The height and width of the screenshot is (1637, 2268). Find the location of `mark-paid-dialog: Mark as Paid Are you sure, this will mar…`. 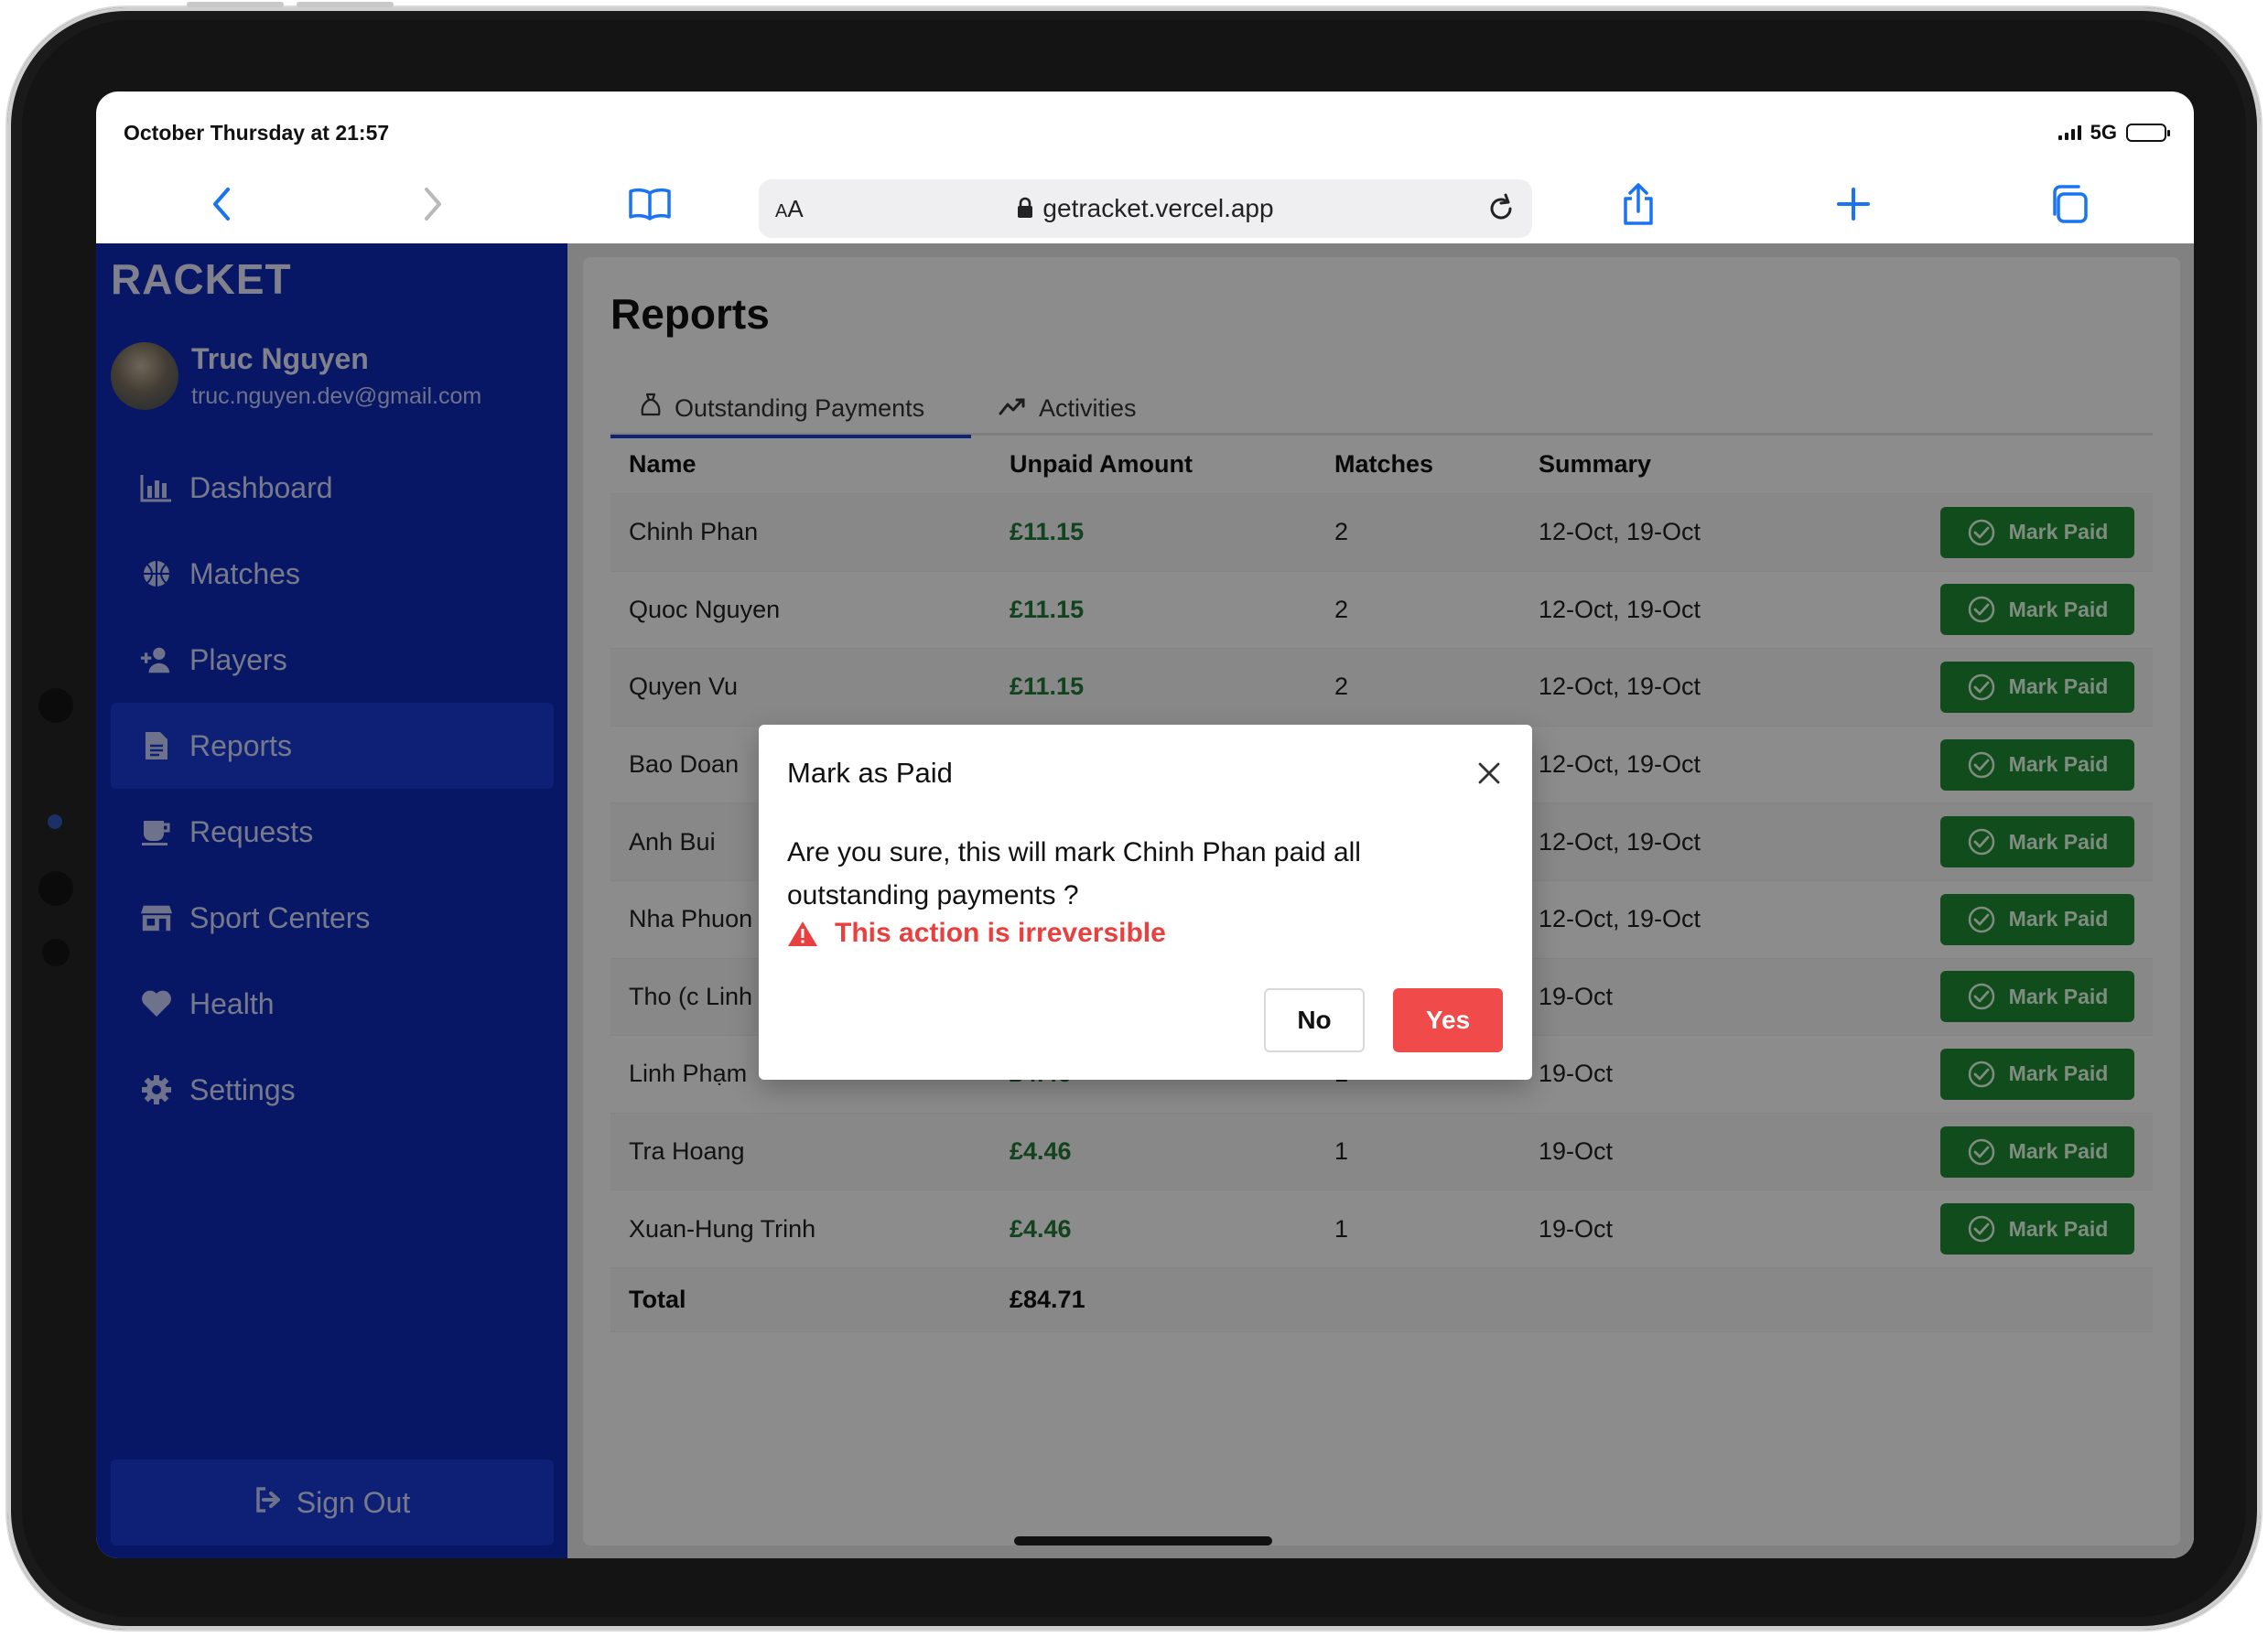

mark-paid-dialog: Mark as Paid Are you sure, this will mar… is located at coordinates (1145, 902).